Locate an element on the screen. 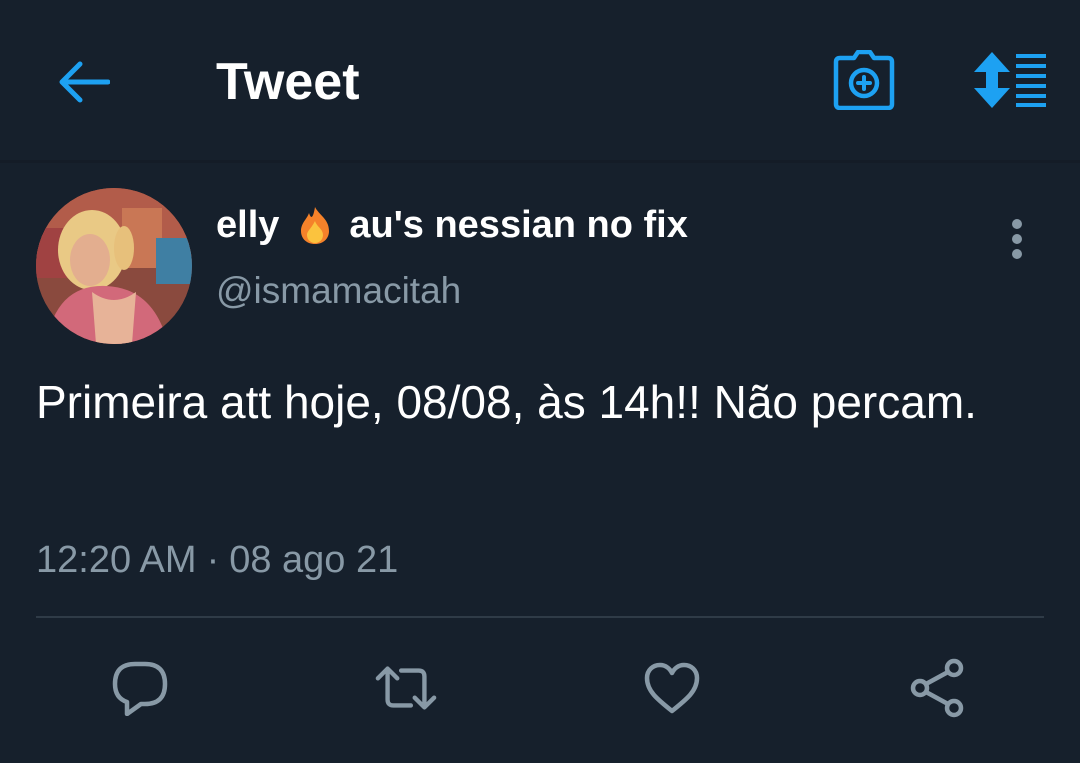 This screenshot has width=1080, height=763. fire-emoji is located at coordinates (315, 225).